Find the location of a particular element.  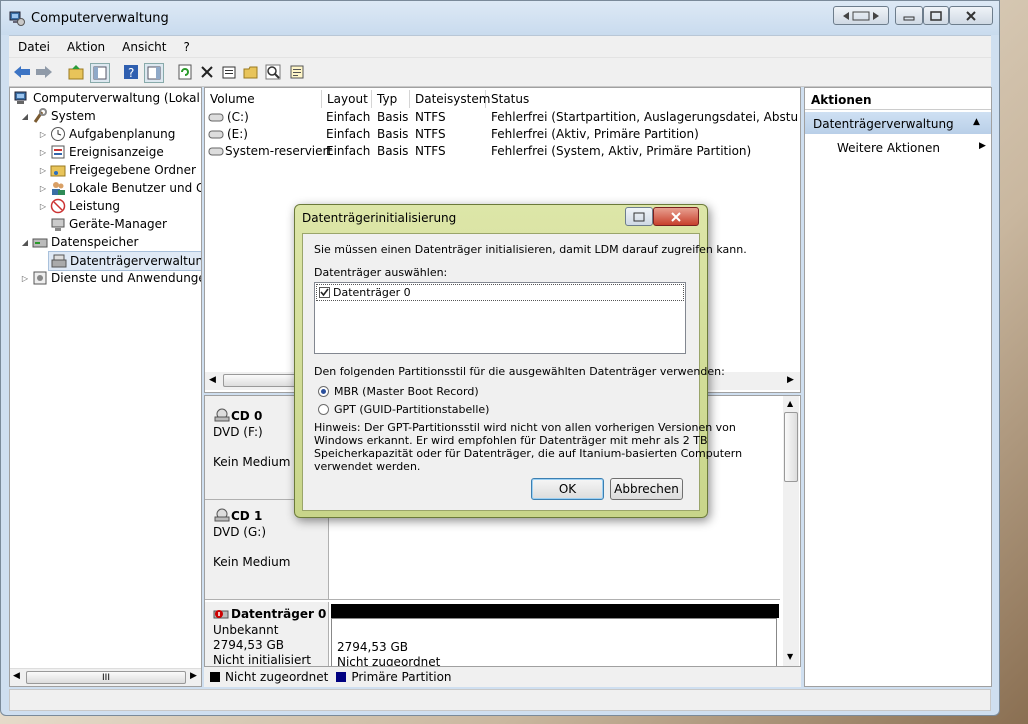

zoom-icon is located at coordinates (273, 72).